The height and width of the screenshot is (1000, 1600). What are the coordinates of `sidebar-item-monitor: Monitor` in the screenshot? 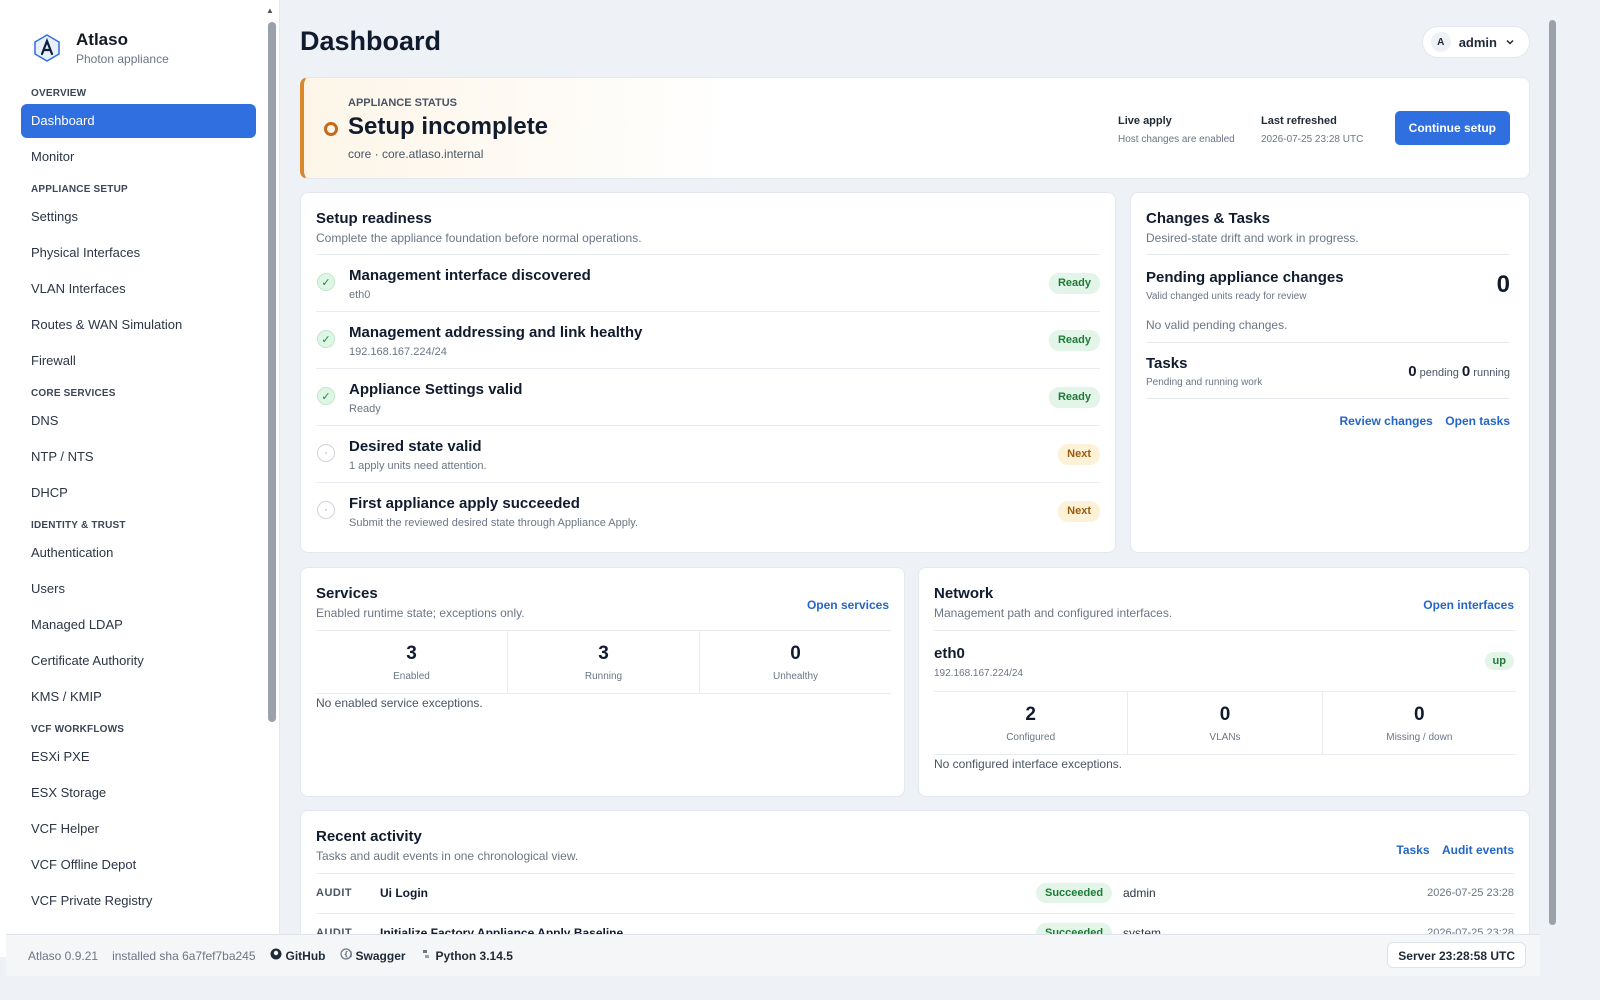 It's located at (138, 157).